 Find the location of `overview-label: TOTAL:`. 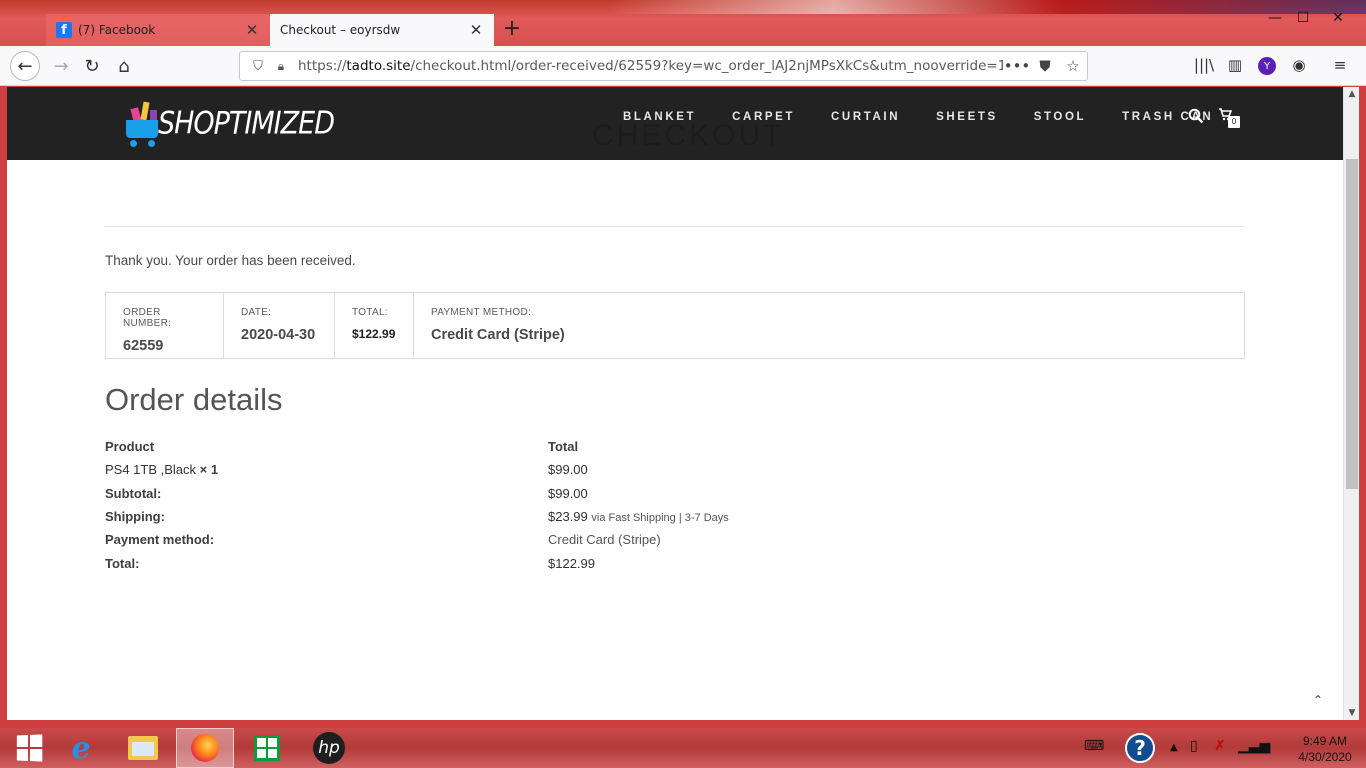

overview-label: TOTAL: is located at coordinates (370, 312).